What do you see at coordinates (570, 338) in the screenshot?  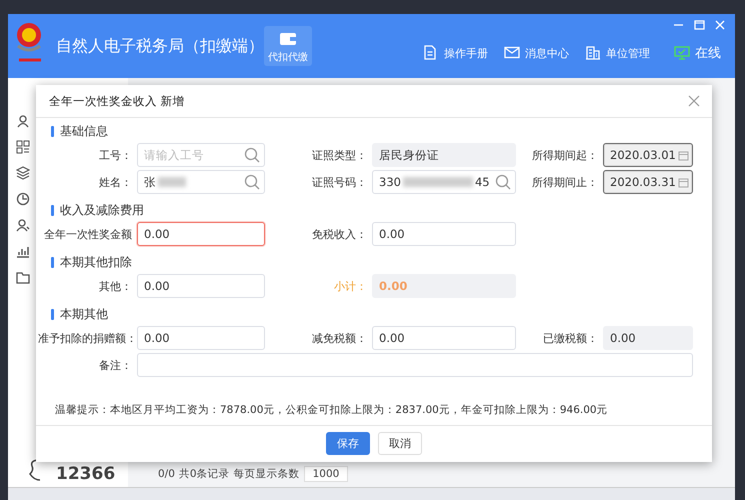 I see `field-label: 已缴税额：` at bounding box center [570, 338].